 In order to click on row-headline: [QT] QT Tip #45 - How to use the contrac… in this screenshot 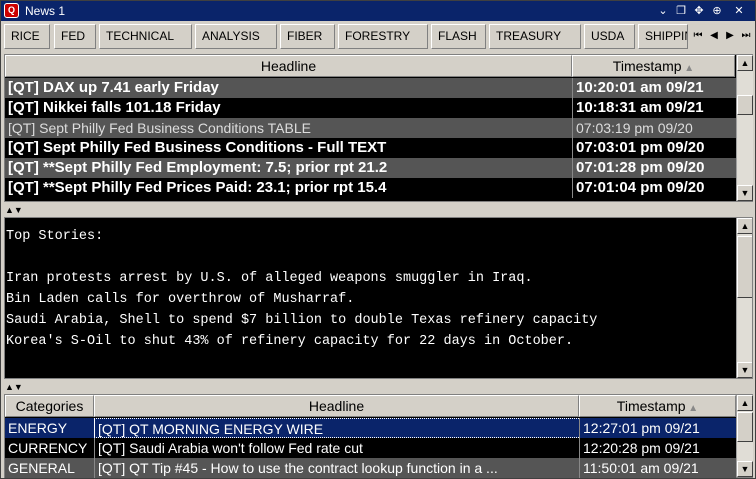, I will do `click(336, 468)`.